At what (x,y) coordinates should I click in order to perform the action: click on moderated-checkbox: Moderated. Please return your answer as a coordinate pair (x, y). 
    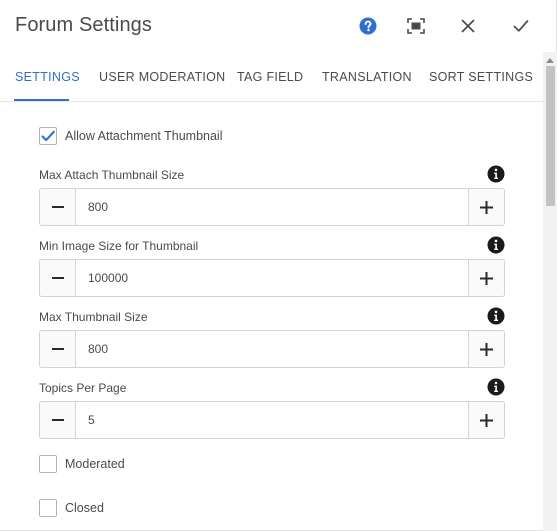
    Looking at the image, I should click on (82, 464).